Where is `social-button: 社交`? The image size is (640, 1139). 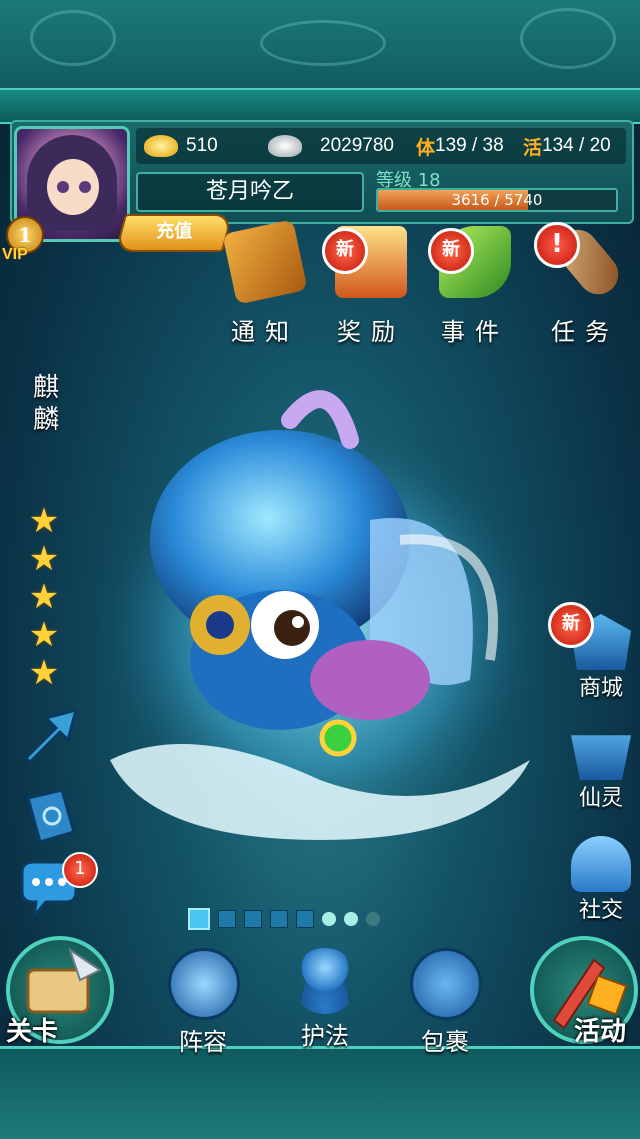 social-button: 社交 is located at coordinates (601, 880).